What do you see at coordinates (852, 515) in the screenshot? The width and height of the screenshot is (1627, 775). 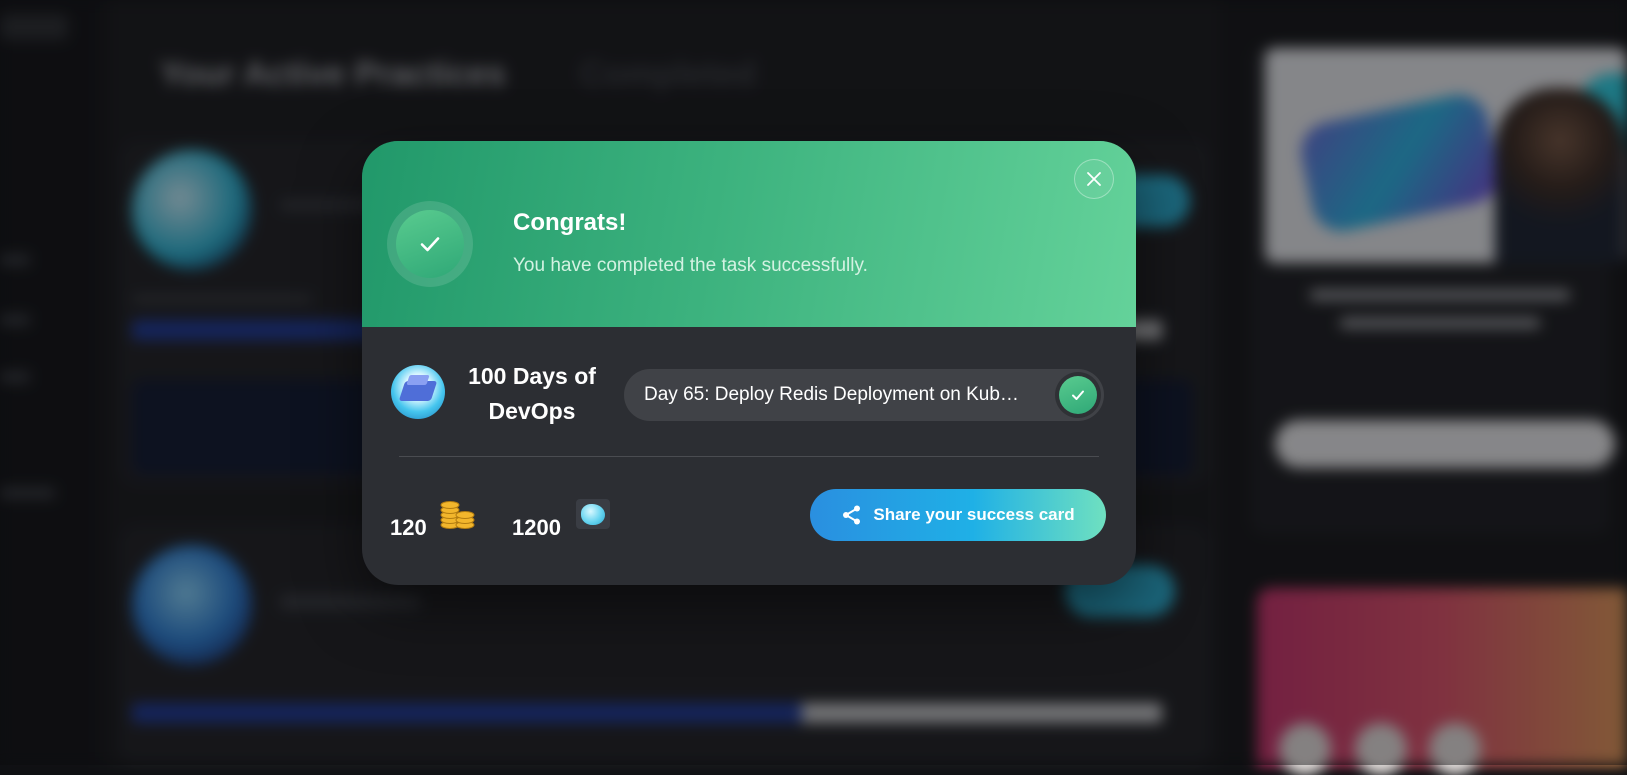 I see `share-icon` at bounding box center [852, 515].